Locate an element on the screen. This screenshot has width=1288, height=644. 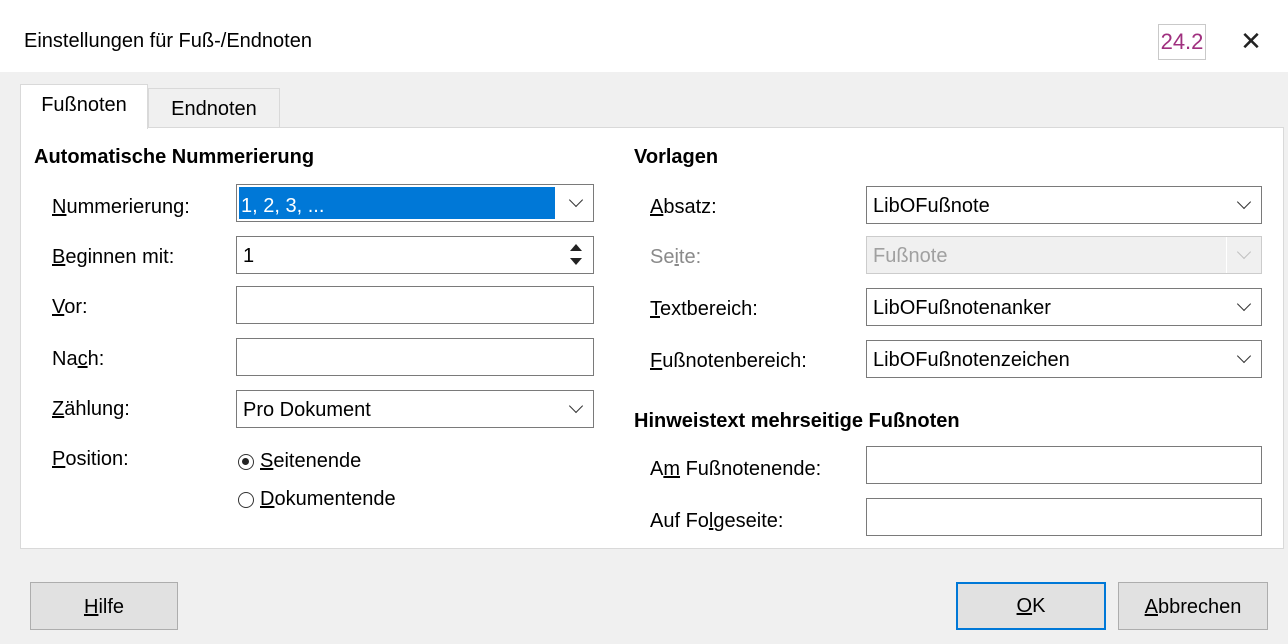
nach-label: Nach: is located at coordinates (78, 359).